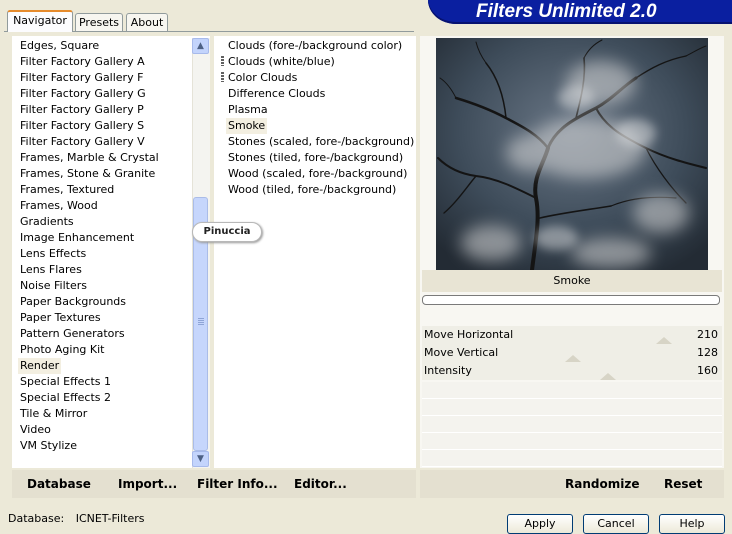  I want to click on filter-item: Difference Clouds, so click(276, 94).